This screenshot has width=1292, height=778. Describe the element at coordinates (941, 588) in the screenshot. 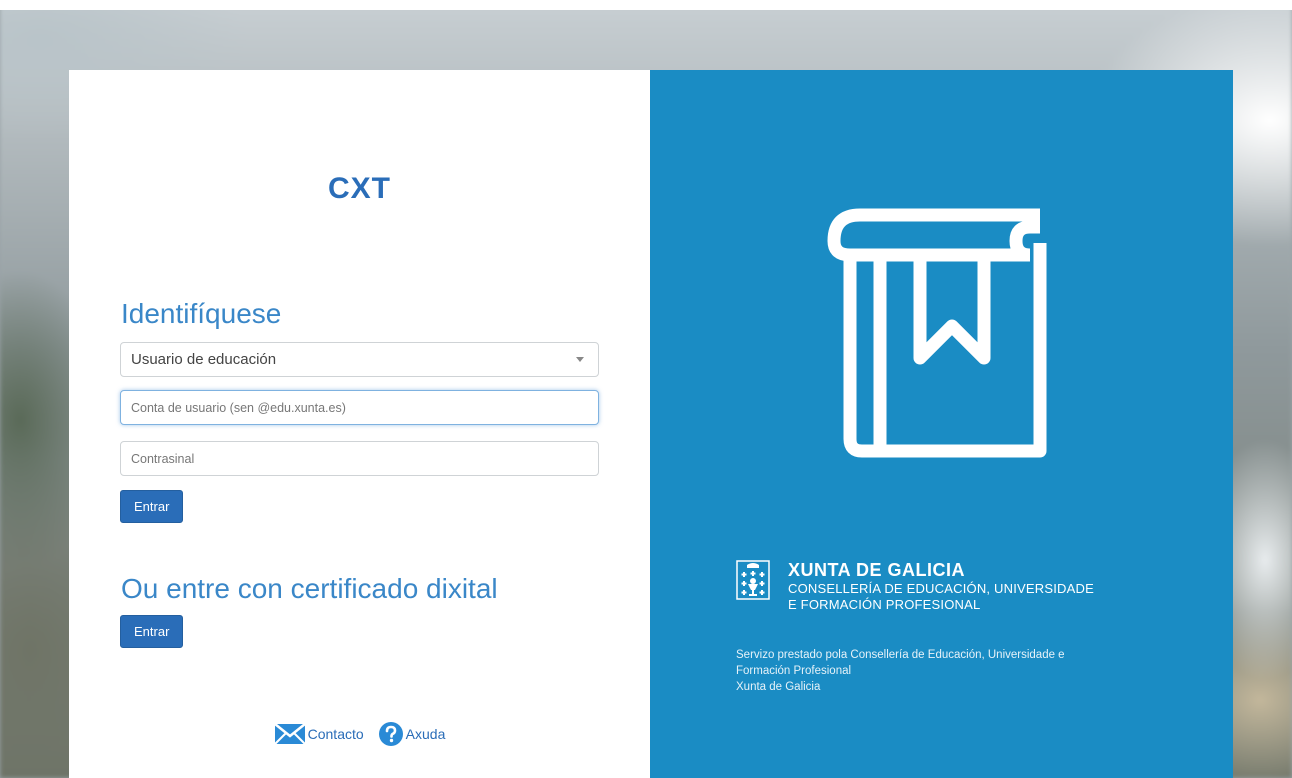

I see `dept-line-1: CONSELLERÍA DE EDUCACIÓN, UNIVERSIDADE` at that location.